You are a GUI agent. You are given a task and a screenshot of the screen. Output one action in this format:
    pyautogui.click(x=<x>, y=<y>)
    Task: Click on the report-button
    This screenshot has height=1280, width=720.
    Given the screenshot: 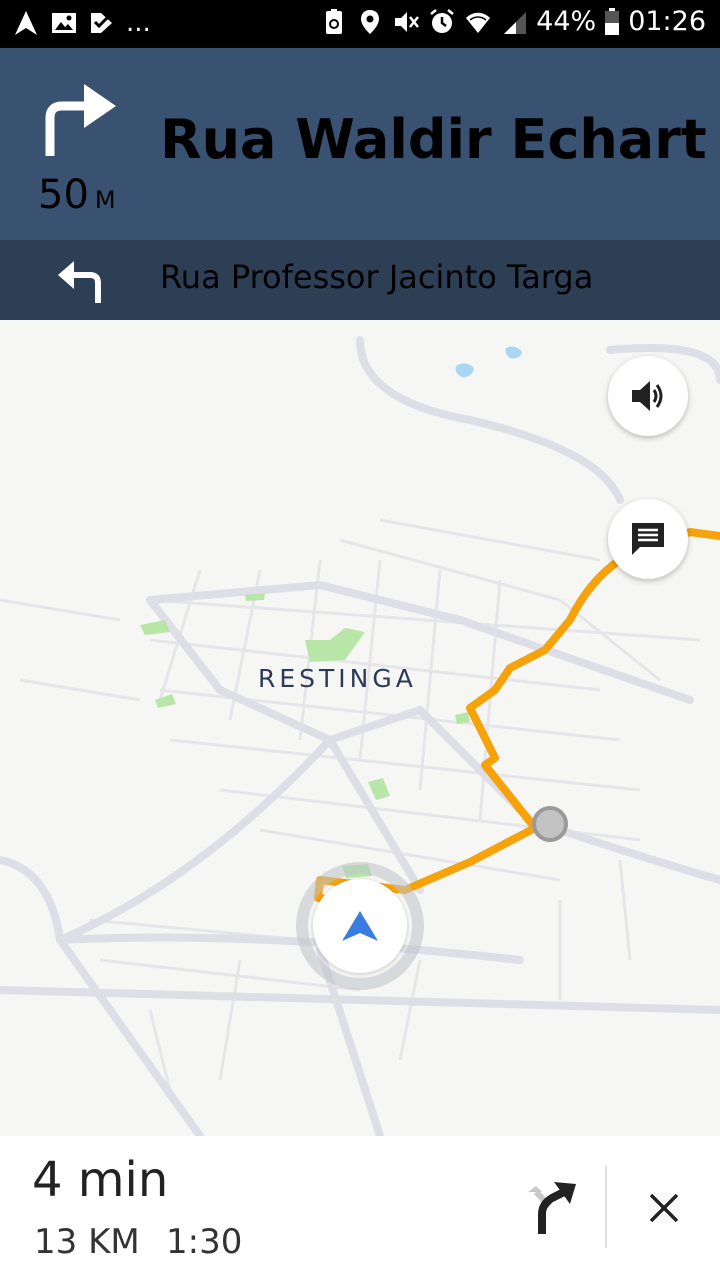 What is the action you would take?
    pyautogui.click(x=648, y=539)
    